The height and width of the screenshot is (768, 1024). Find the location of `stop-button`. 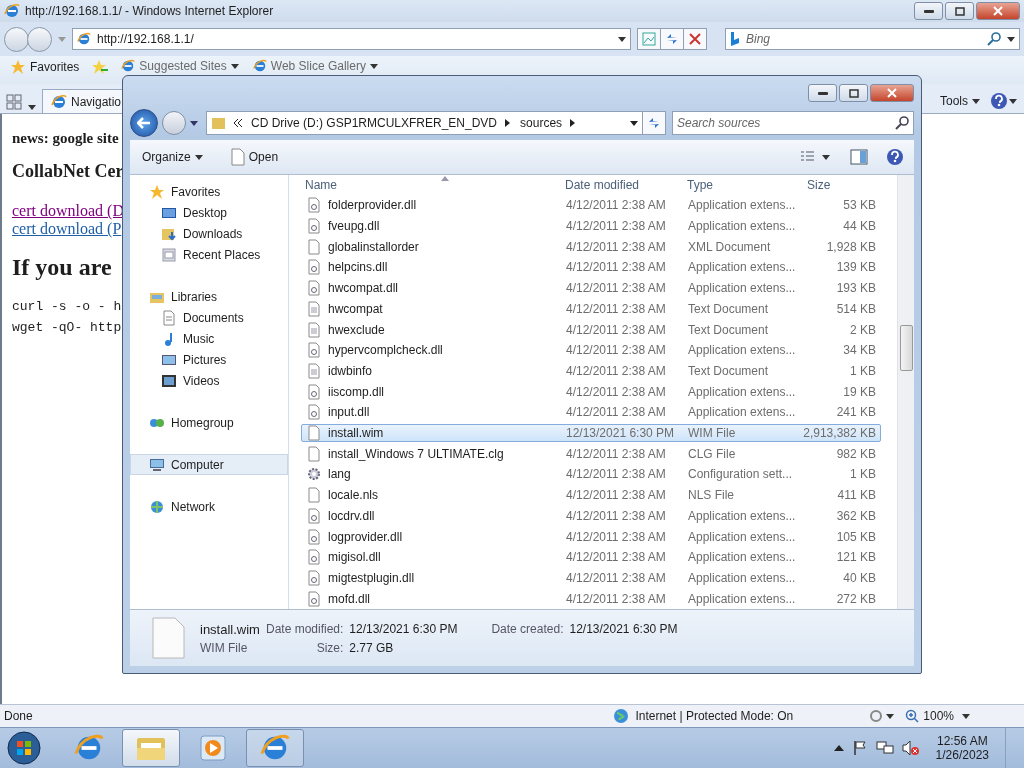

stop-button is located at coordinates (695, 39).